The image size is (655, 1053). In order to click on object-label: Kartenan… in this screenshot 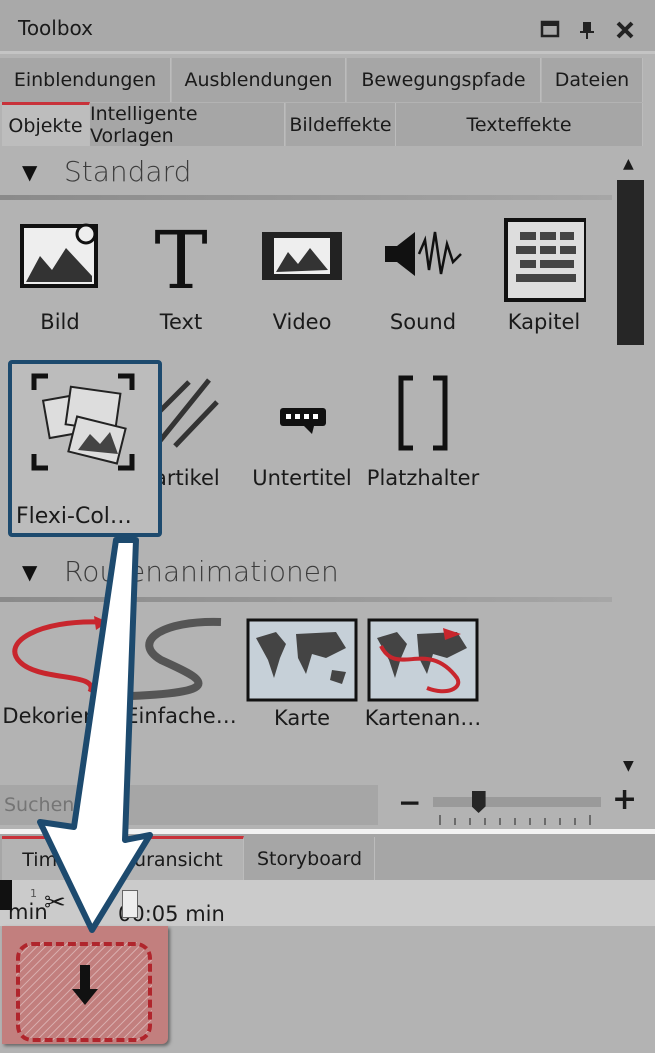, I will do `click(423, 718)`.